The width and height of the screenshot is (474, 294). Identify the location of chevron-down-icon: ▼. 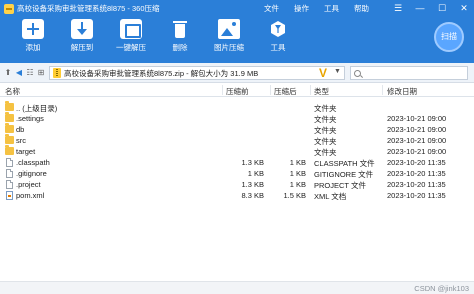
(337, 71).